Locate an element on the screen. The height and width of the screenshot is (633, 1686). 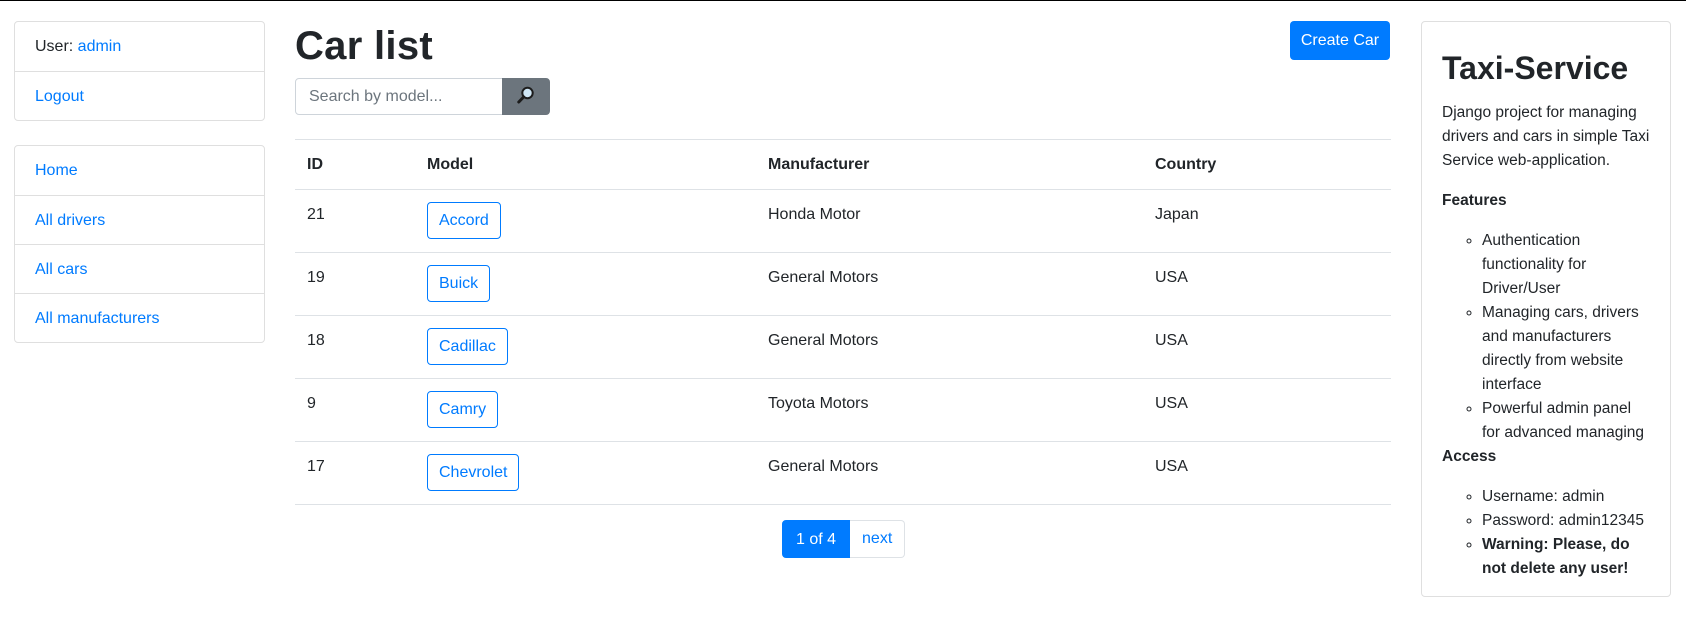
user-panel: User: admin Logout is located at coordinates (139, 71).